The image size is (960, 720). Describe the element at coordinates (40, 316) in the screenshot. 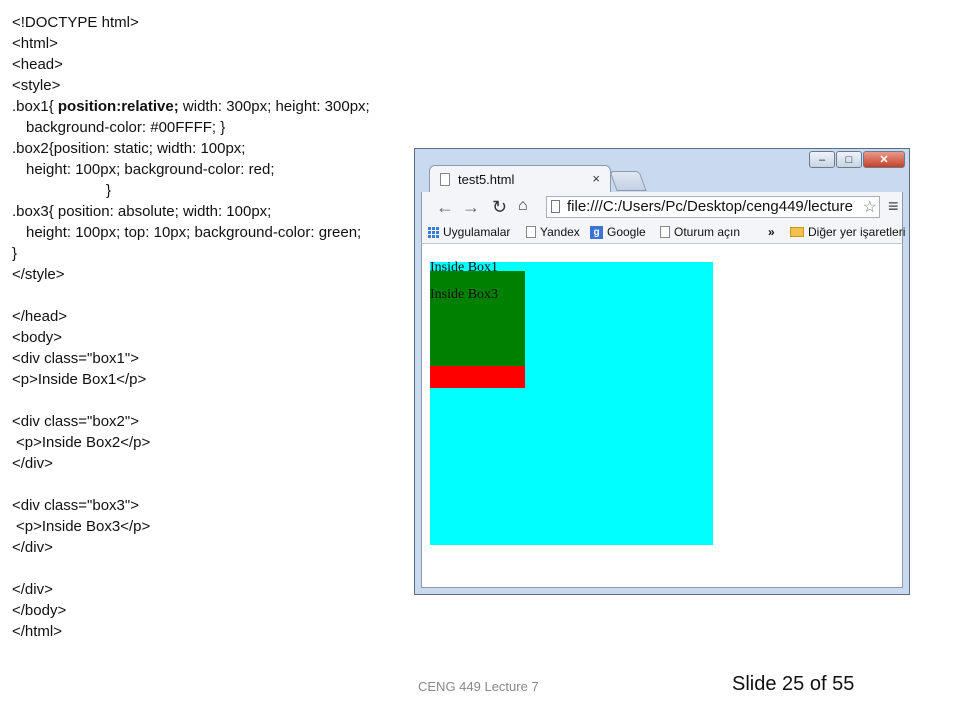

I see `code-line: </head>` at that location.